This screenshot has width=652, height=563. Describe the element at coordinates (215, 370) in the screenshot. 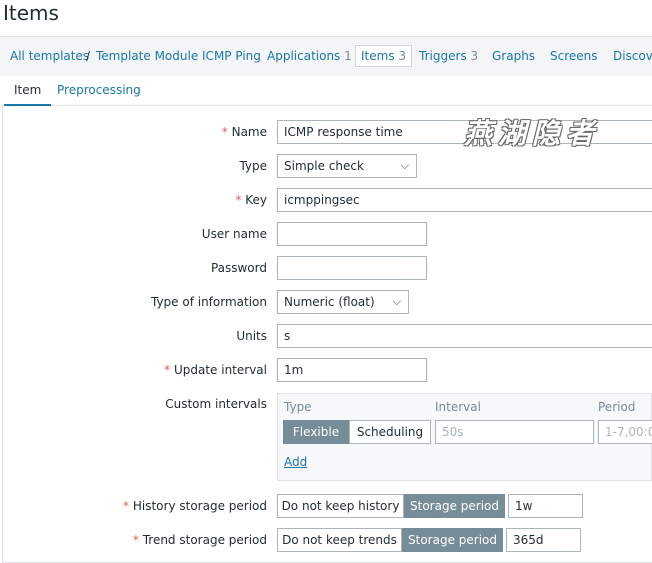

I see `update-interval-label: Update interval` at that location.